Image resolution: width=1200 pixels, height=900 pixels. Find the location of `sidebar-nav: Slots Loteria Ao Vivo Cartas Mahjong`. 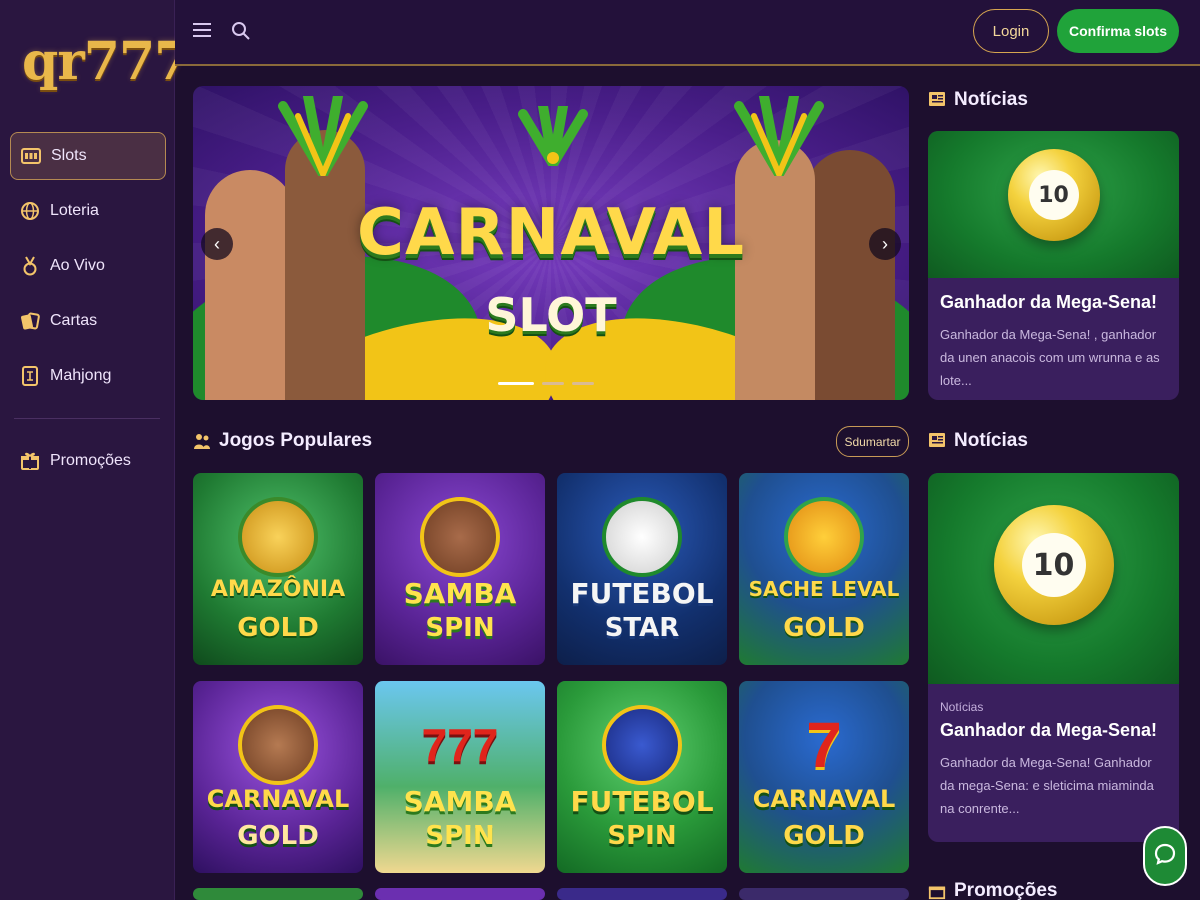

sidebar-nav: Slots Loteria Ao Vivo Cartas Mahjong is located at coordinates (88, 269).